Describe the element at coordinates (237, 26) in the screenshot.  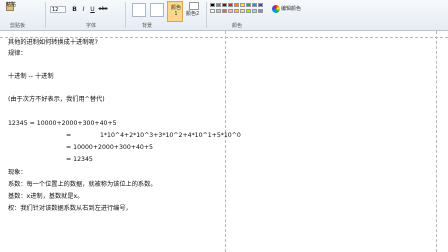
I see `colors-group-label: 颜色` at that location.